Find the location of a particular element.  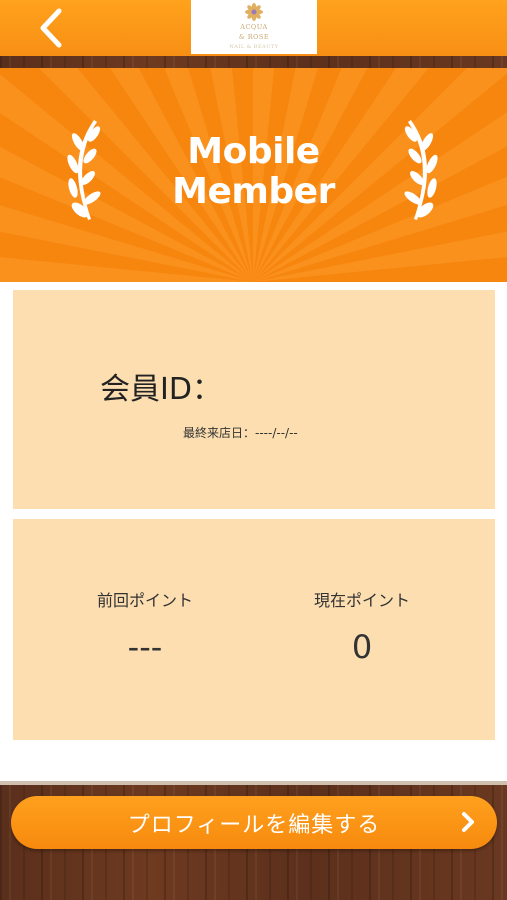

logo-line1: ACQUA is located at coordinates (254, 27).